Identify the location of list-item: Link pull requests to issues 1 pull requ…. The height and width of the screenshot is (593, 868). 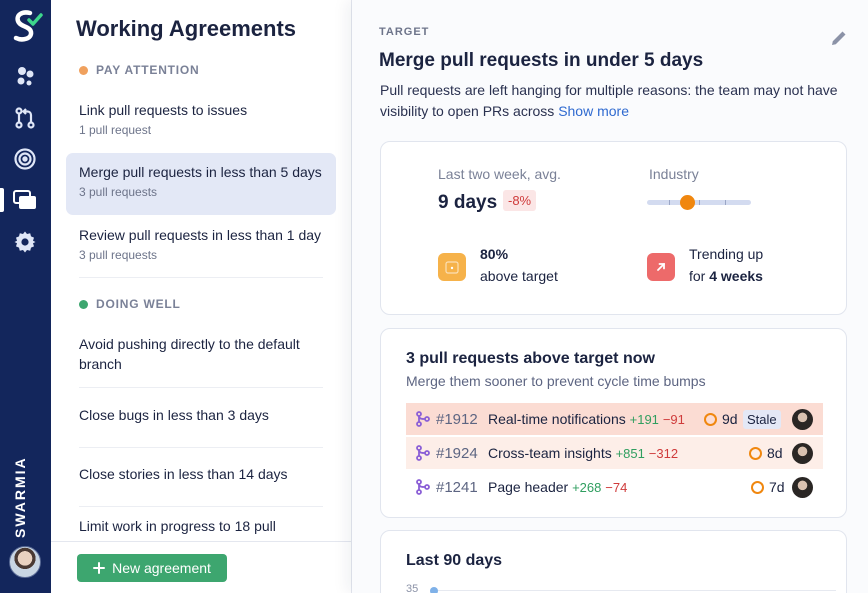
(201, 118).